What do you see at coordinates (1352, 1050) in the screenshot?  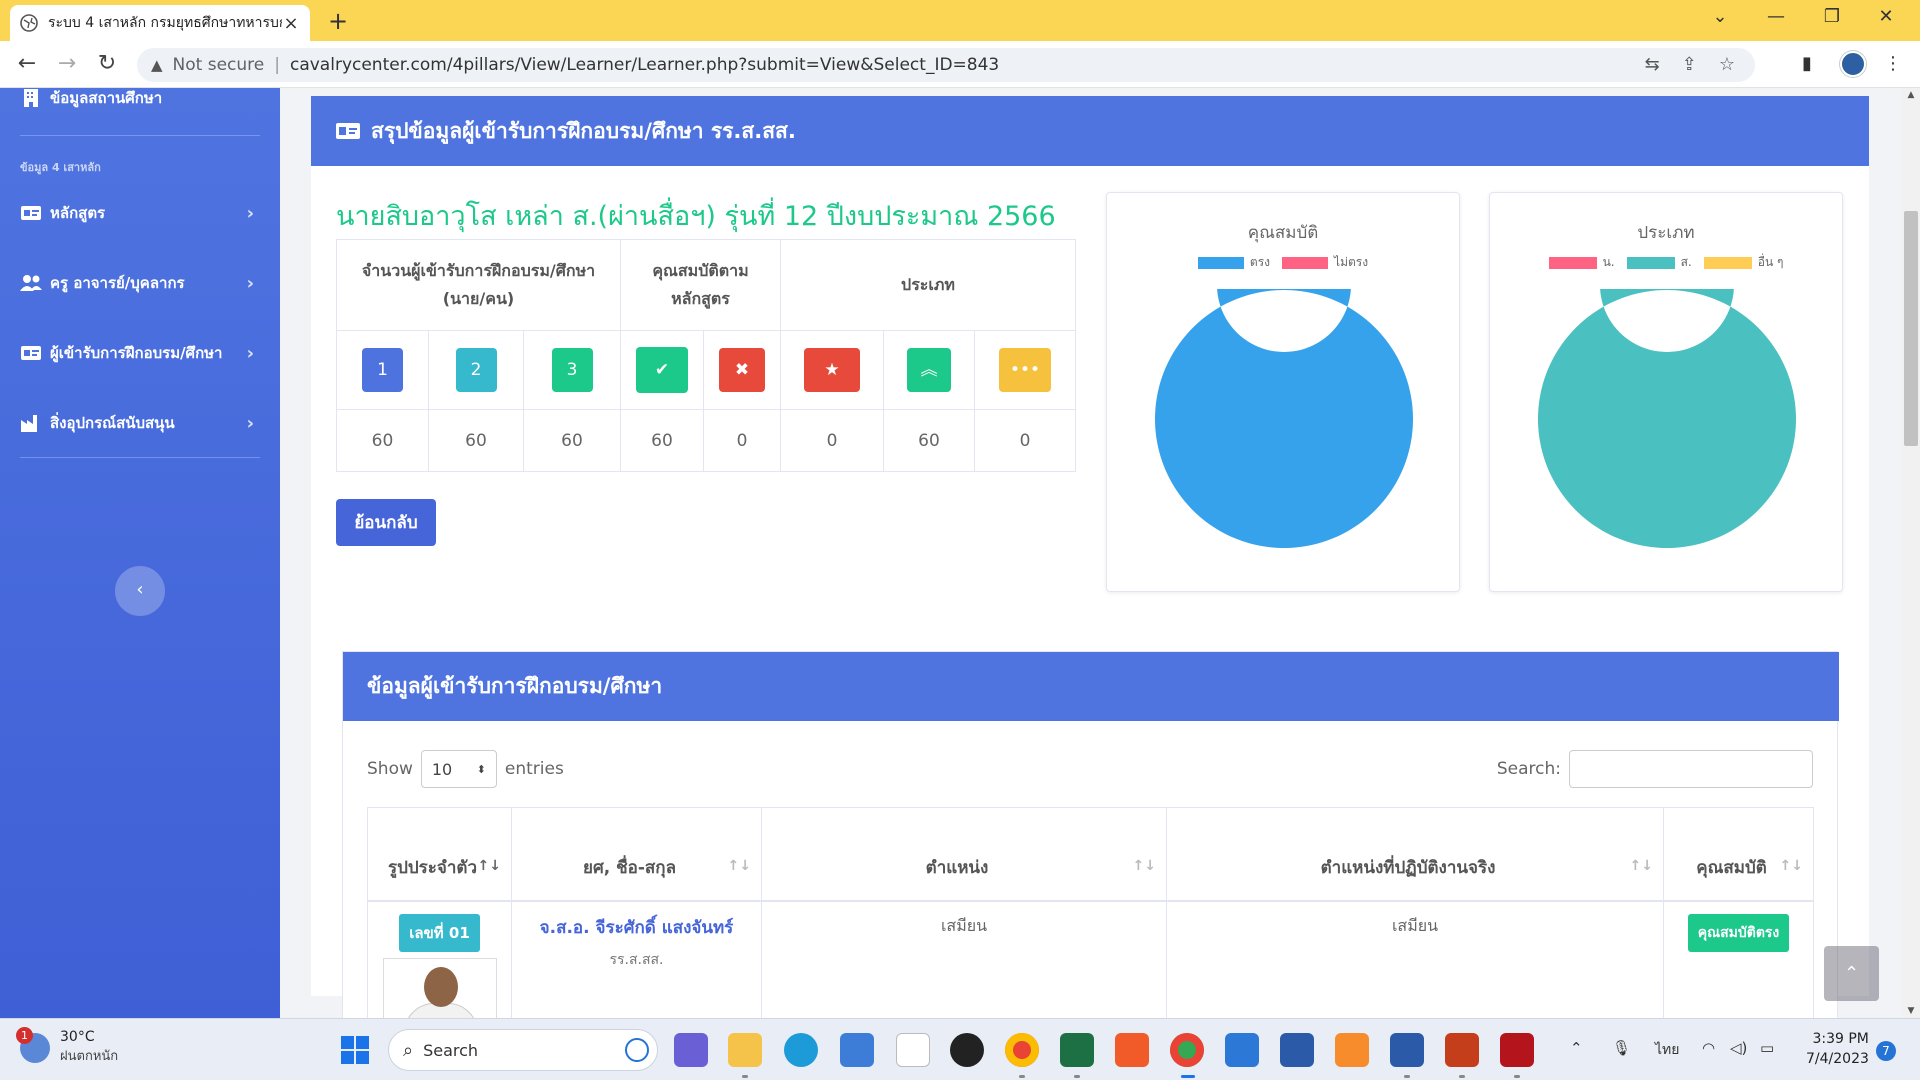 I see `xampp-icon` at bounding box center [1352, 1050].